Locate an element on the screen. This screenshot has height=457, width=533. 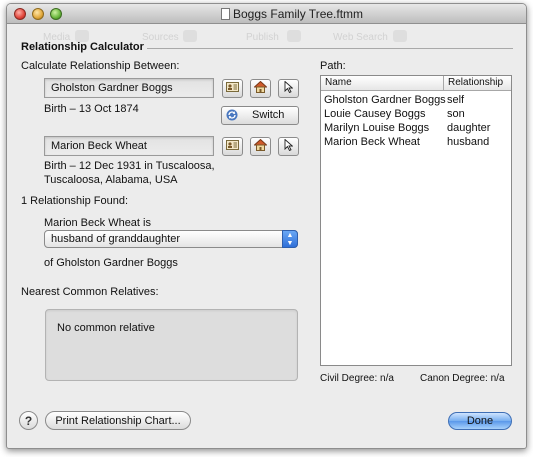
canon-degree: Canon Degree: n/a is located at coordinates (462, 378).